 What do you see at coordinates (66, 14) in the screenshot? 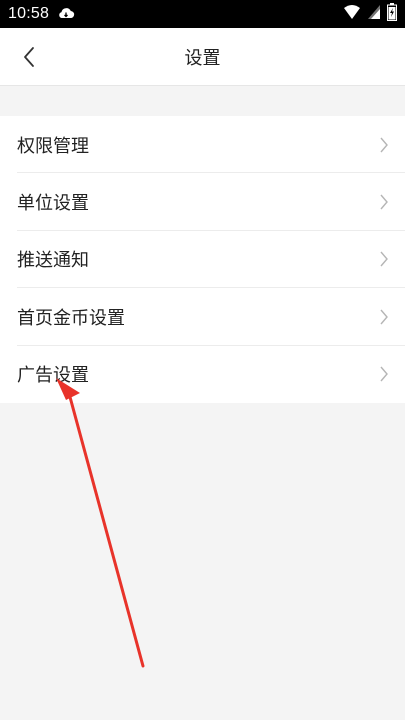
I see `cloud-icon` at bounding box center [66, 14].